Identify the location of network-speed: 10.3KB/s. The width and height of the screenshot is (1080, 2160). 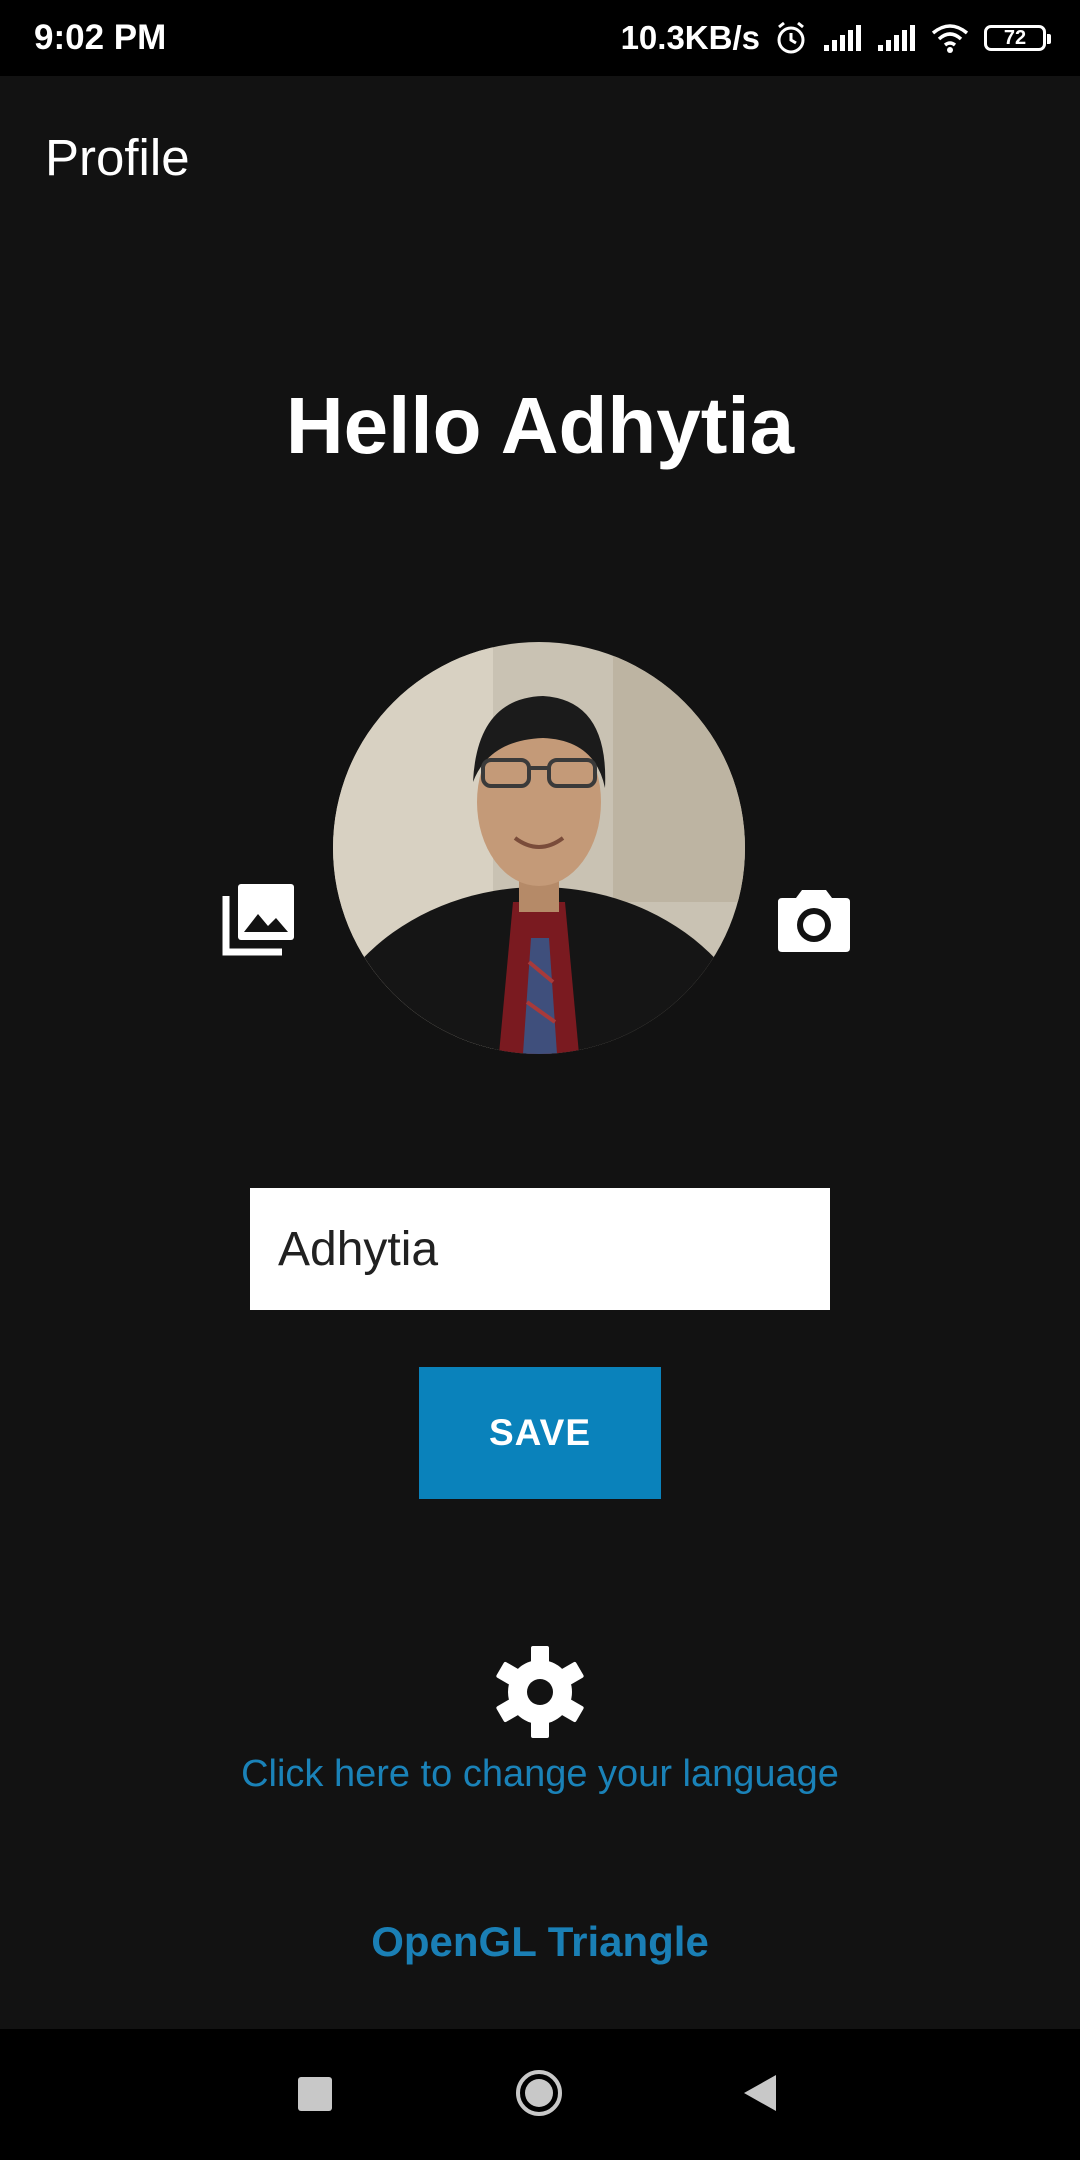
(690, 37).